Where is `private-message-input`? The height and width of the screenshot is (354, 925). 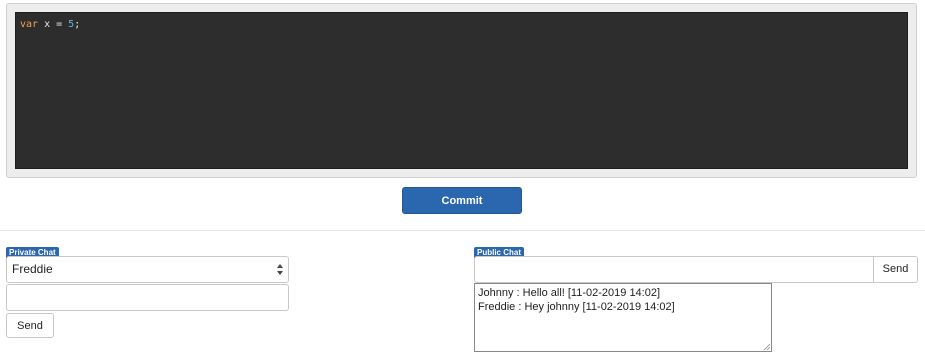 private-message-input is located at coordinates (147, 297).